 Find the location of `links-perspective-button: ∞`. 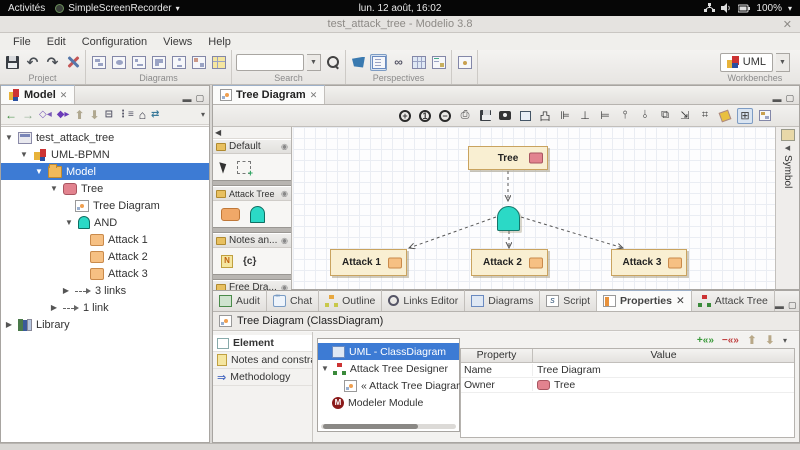

links-perspective-button: ∞ is located at coordinates (398, 62).